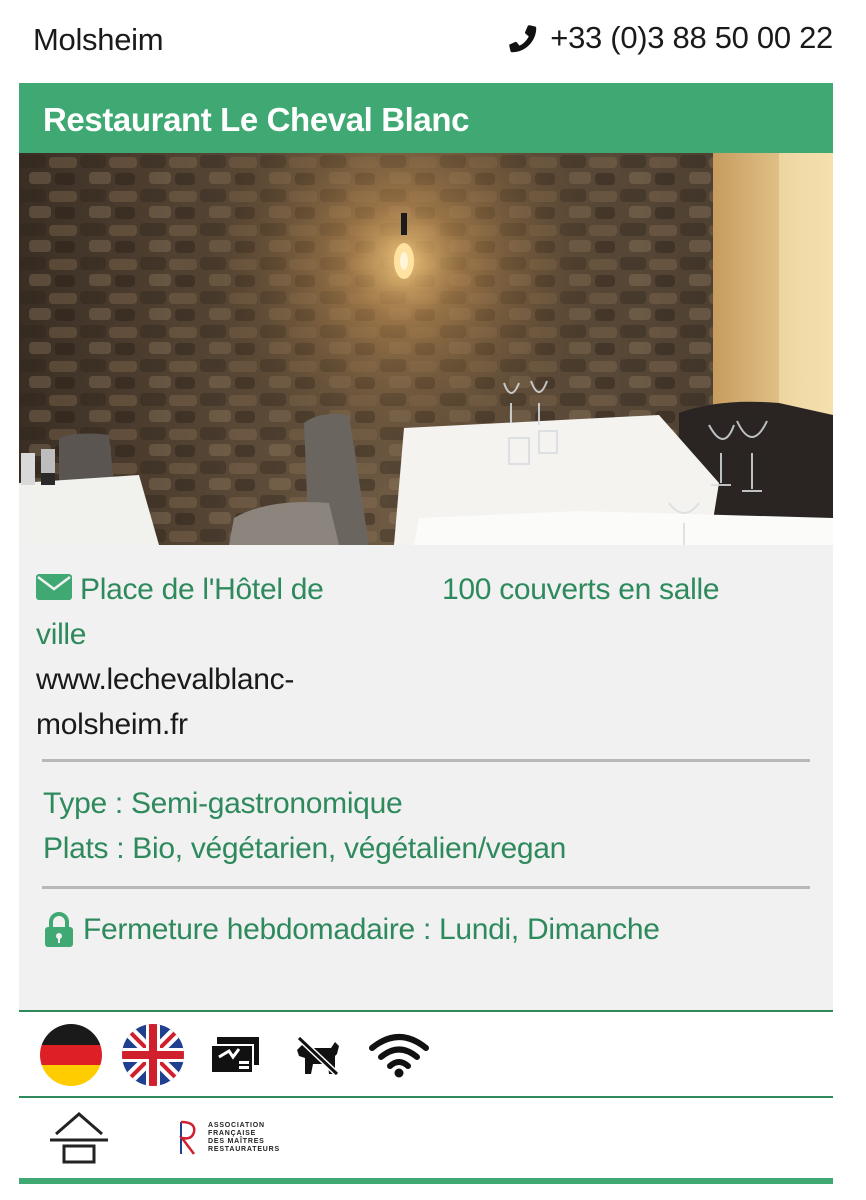 Image resolution: width=866 pixels, height=1200 pixels. Describe the element at coordinates (187, 1137) in the screenshot. I see `maitres-restaurateurs-icon` at that location.